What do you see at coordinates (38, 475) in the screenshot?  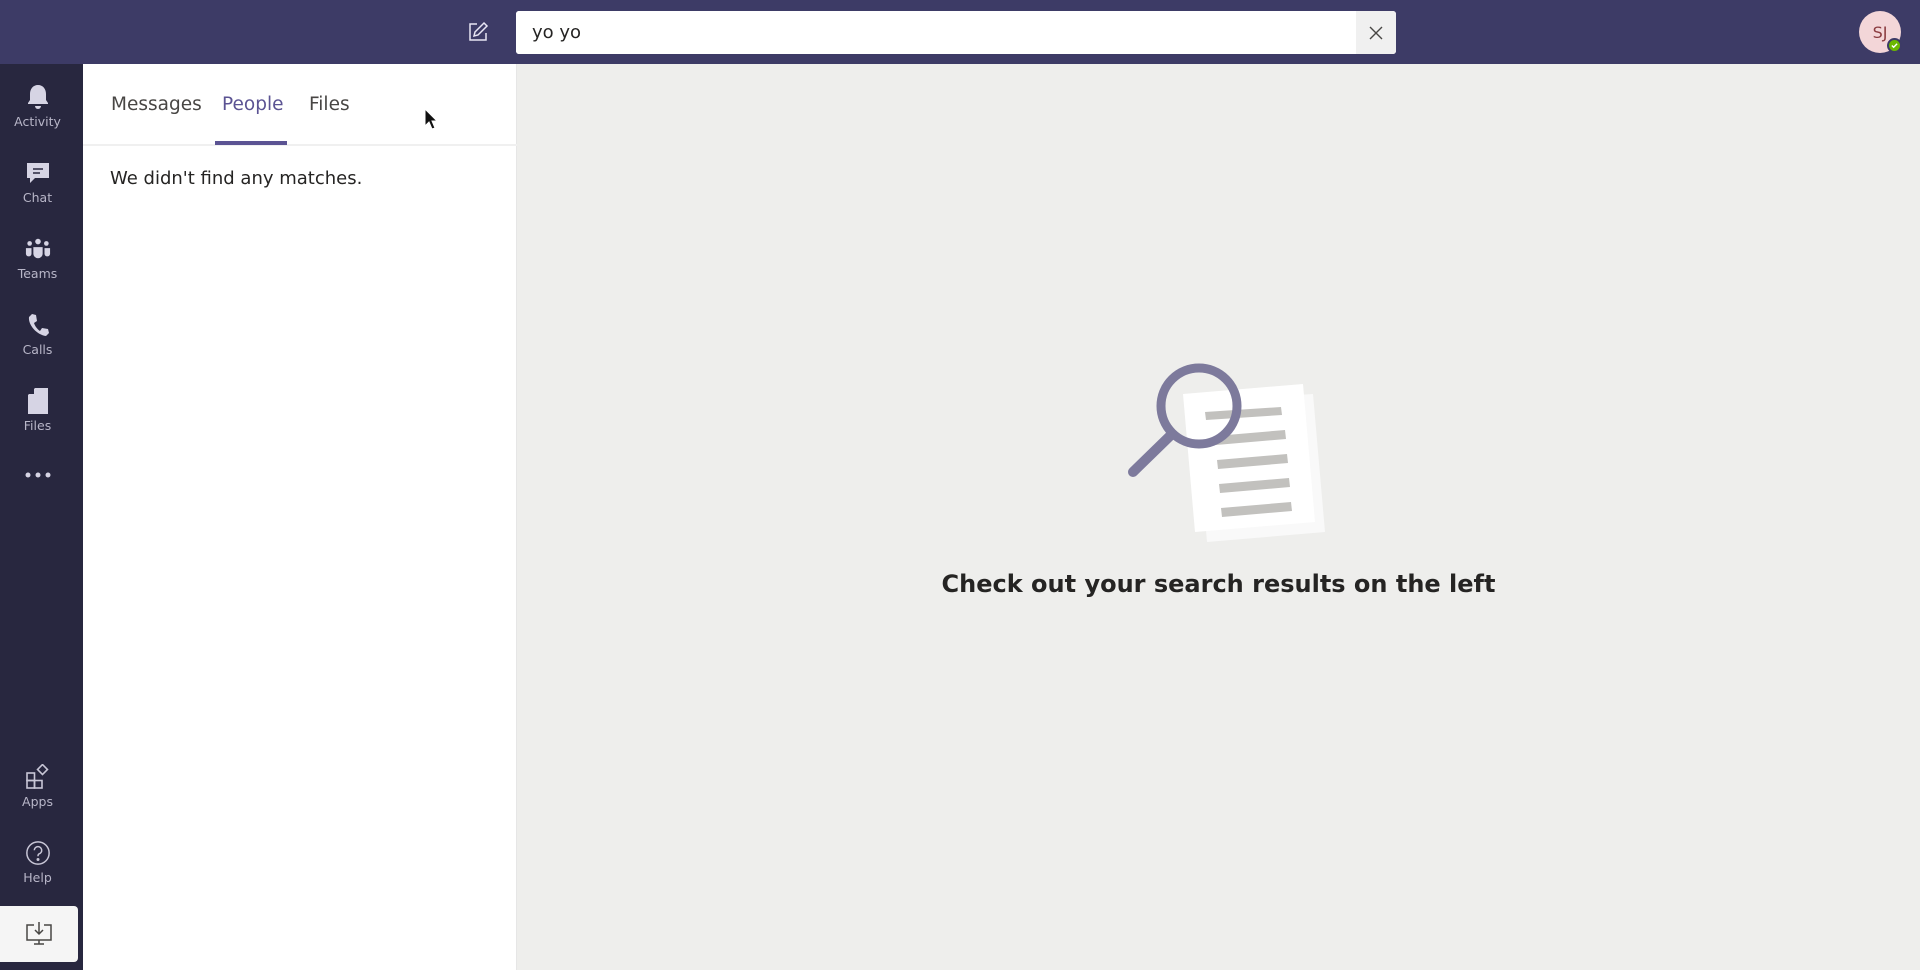 I see `more-icon` at bounding box center [38, 475].